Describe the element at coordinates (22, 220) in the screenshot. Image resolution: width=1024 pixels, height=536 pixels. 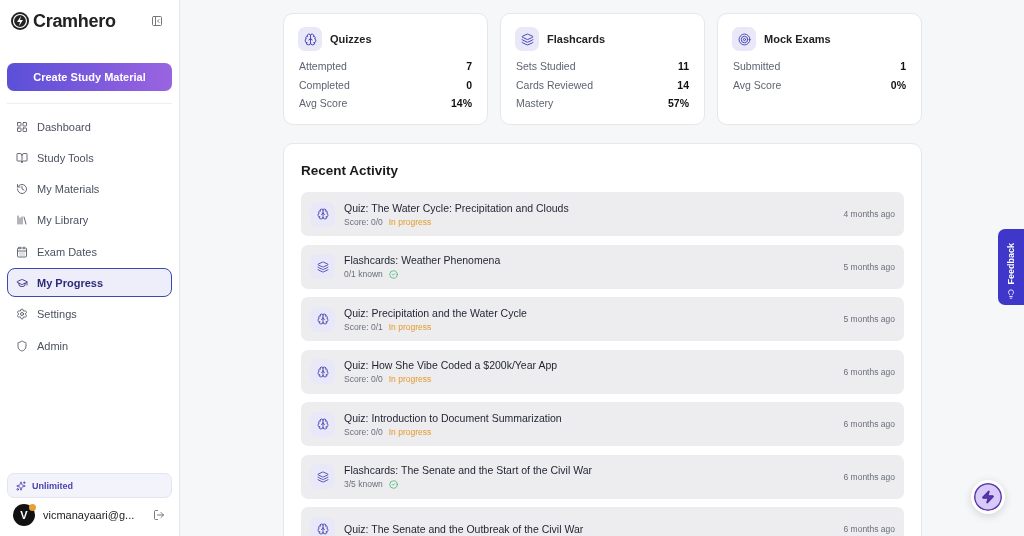
I see `library-icon` at that location.